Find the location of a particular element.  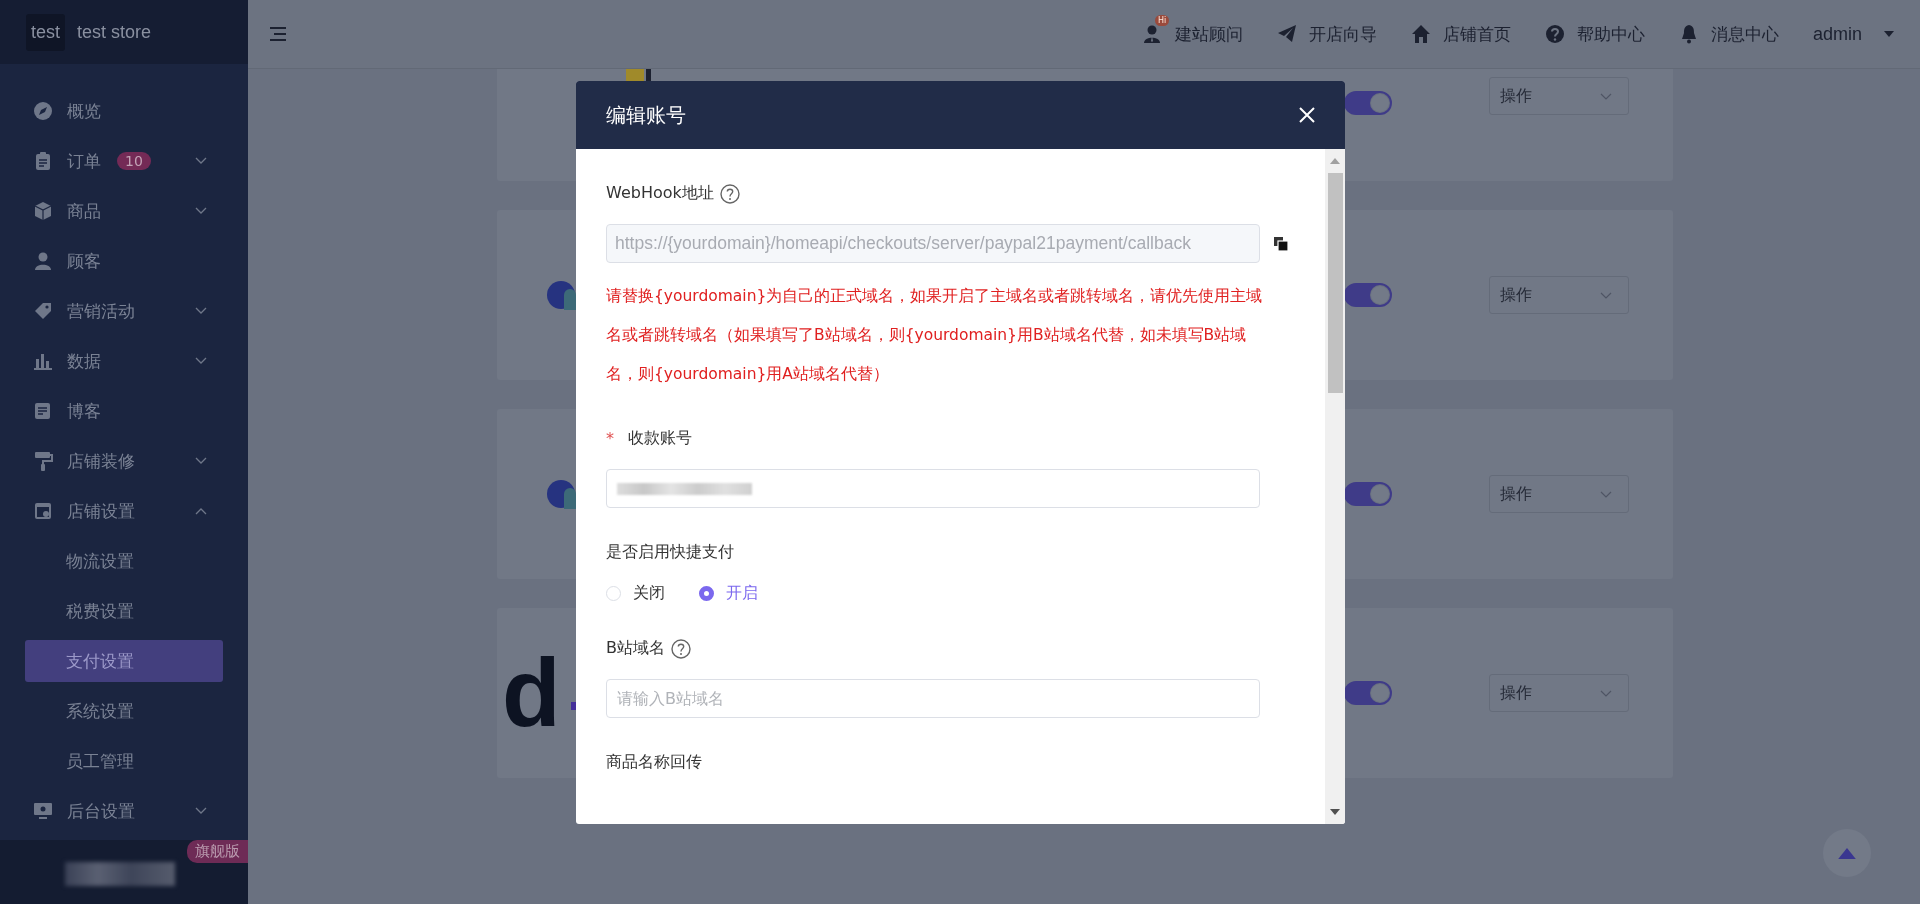

sidebar-subitem: 物流设置 is located at coordinates (124, 561).